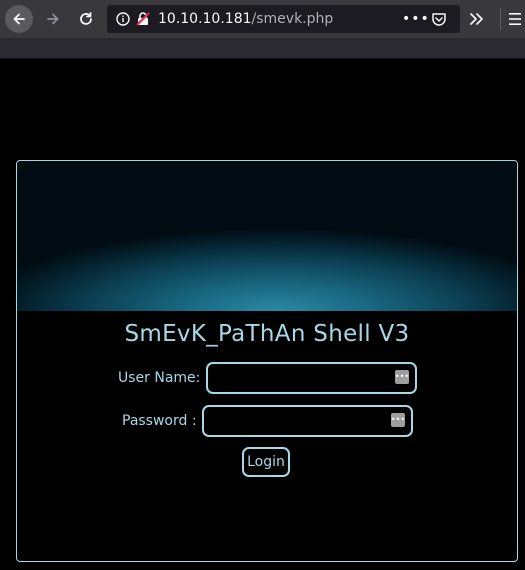 The width and height of the screenshot is (525, 570). I want to click on overflow-chevron-icon, so click(476, 19).